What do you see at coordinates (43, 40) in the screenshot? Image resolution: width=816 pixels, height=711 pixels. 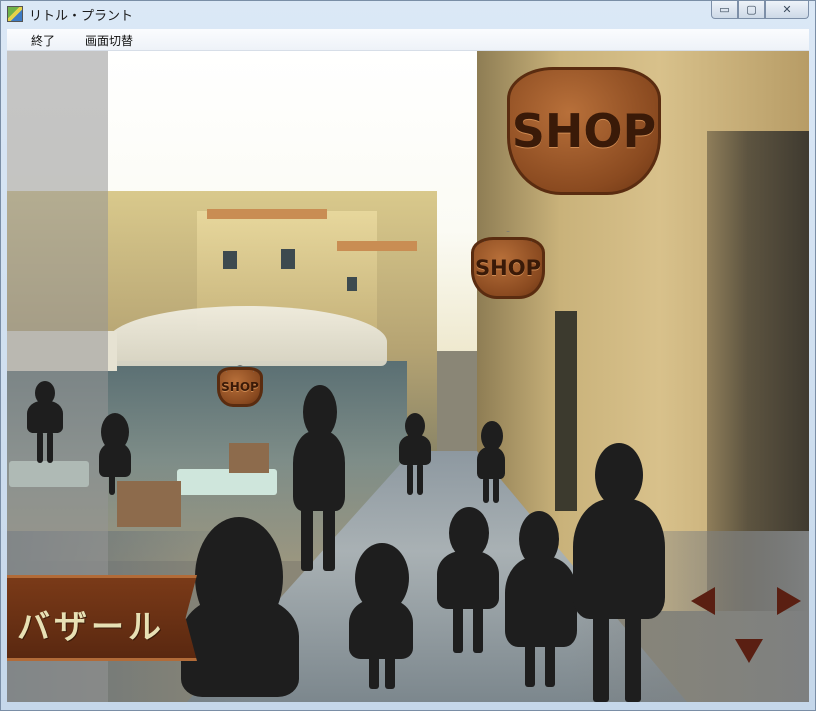 I see `menu-item-quit: 終了` at bounding box center [43, 40].